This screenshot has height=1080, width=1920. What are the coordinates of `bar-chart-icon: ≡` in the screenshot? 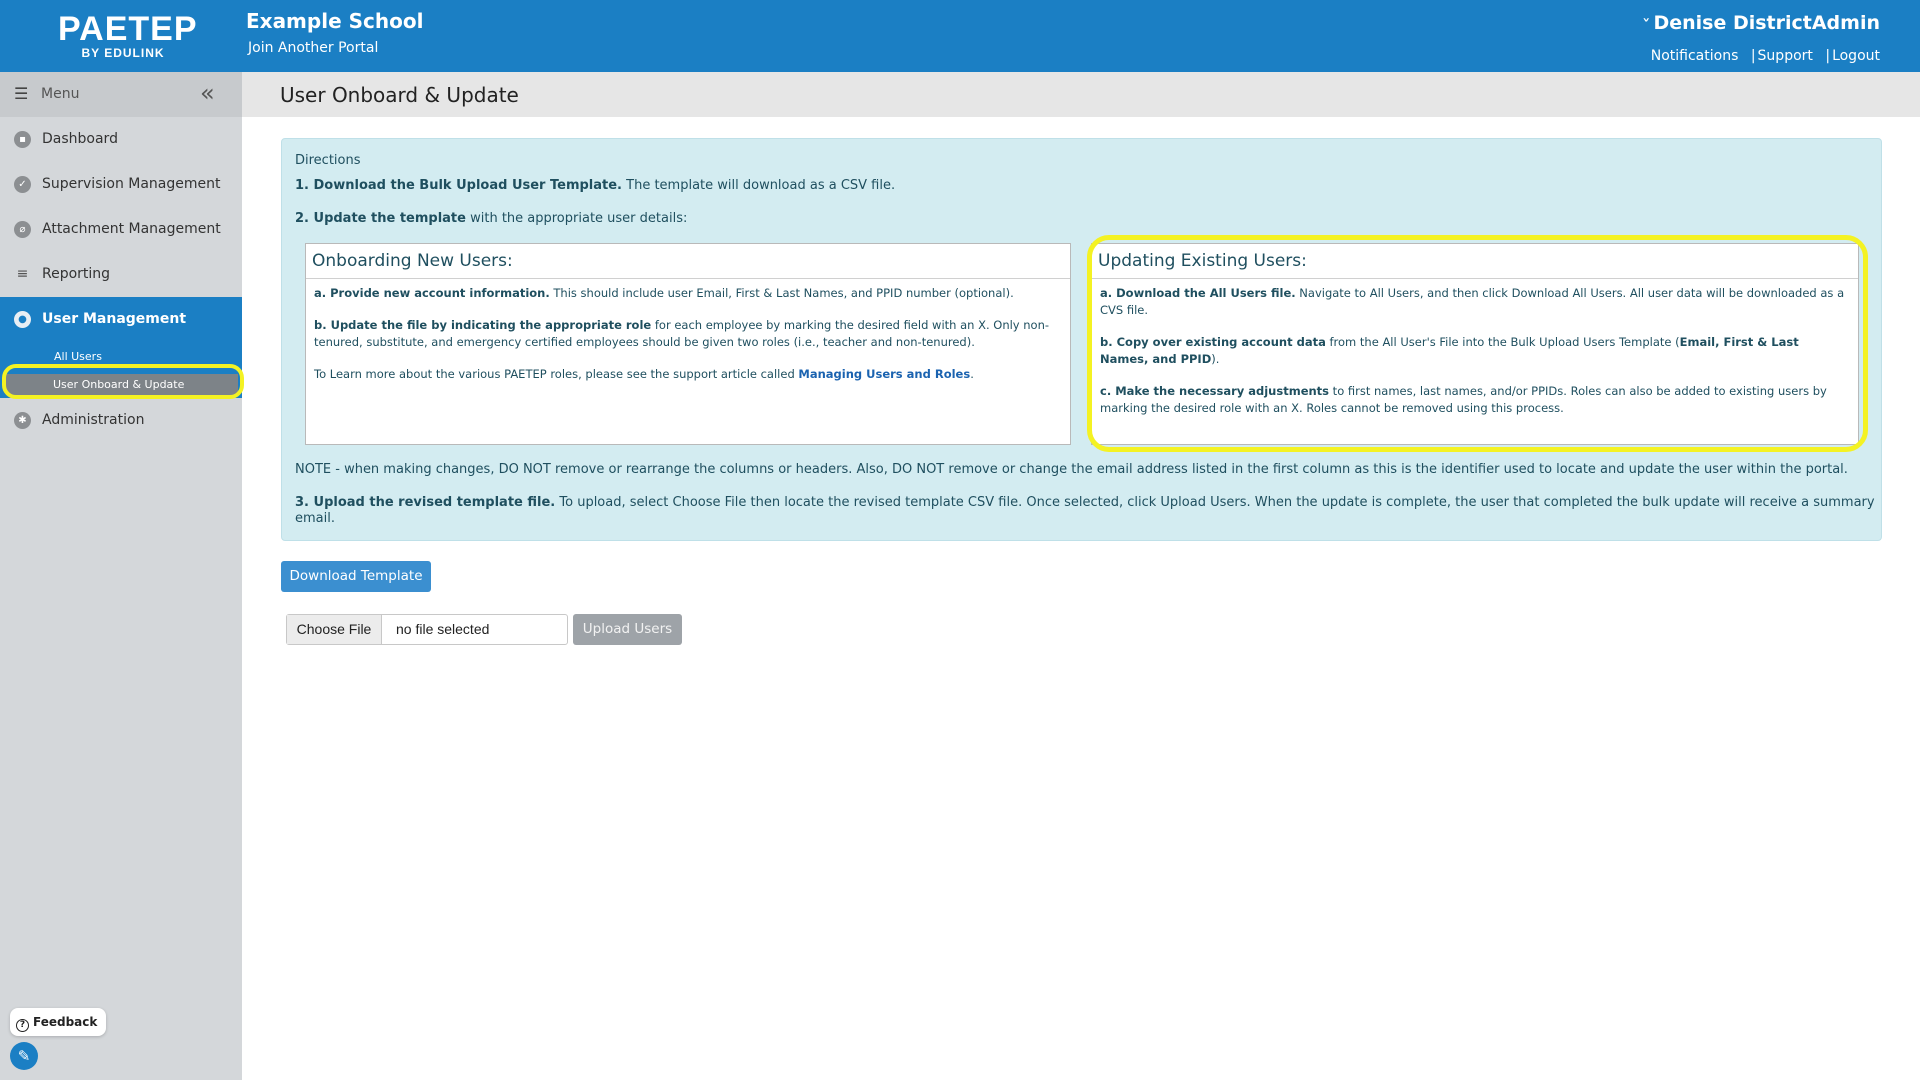 It's located at (22, 274).